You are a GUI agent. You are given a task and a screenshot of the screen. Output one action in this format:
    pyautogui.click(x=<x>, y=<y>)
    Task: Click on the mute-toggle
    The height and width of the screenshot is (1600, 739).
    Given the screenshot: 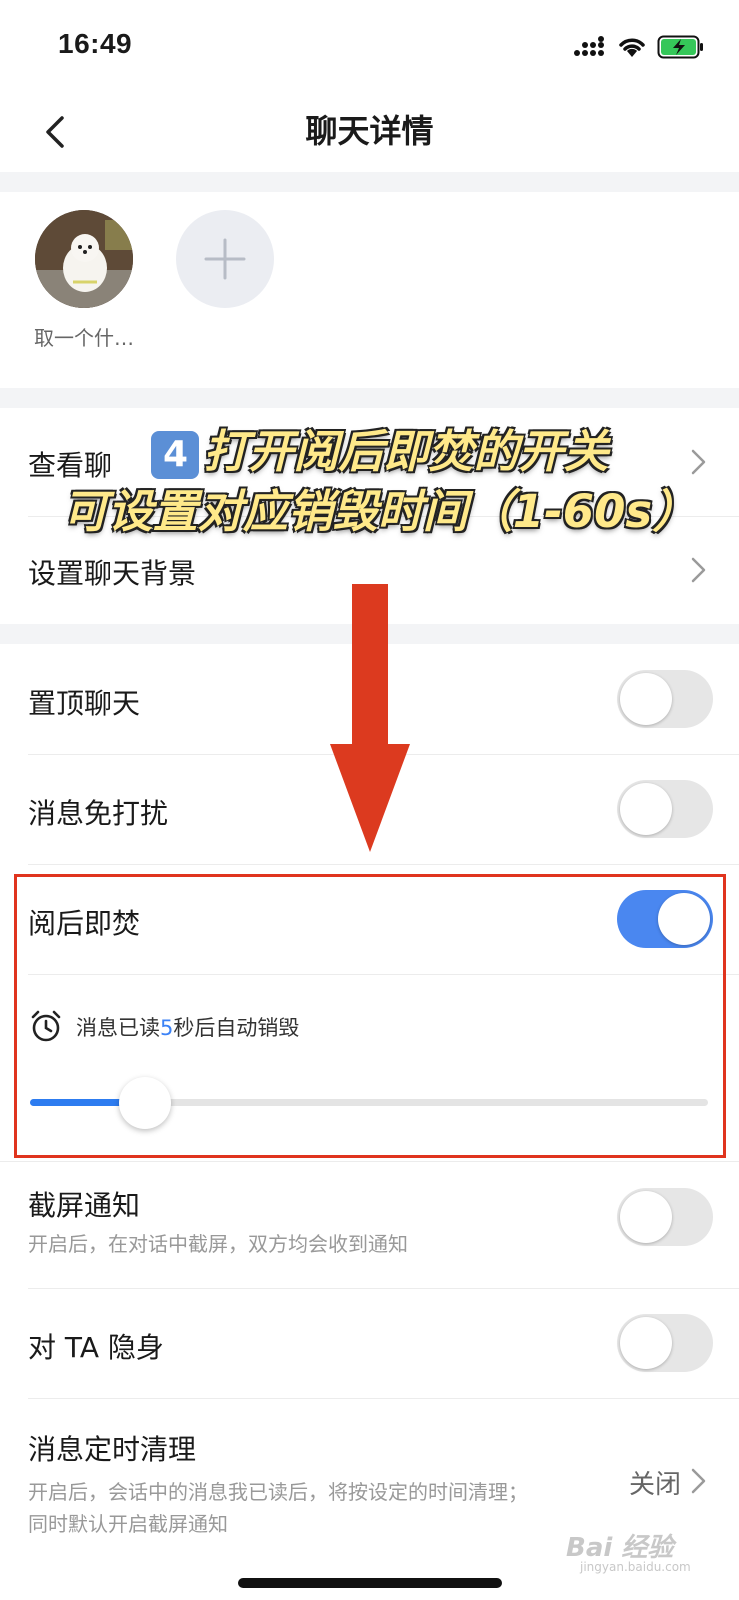 What is the action you would take?
    pyautogui.click(x=665, y=809)
    